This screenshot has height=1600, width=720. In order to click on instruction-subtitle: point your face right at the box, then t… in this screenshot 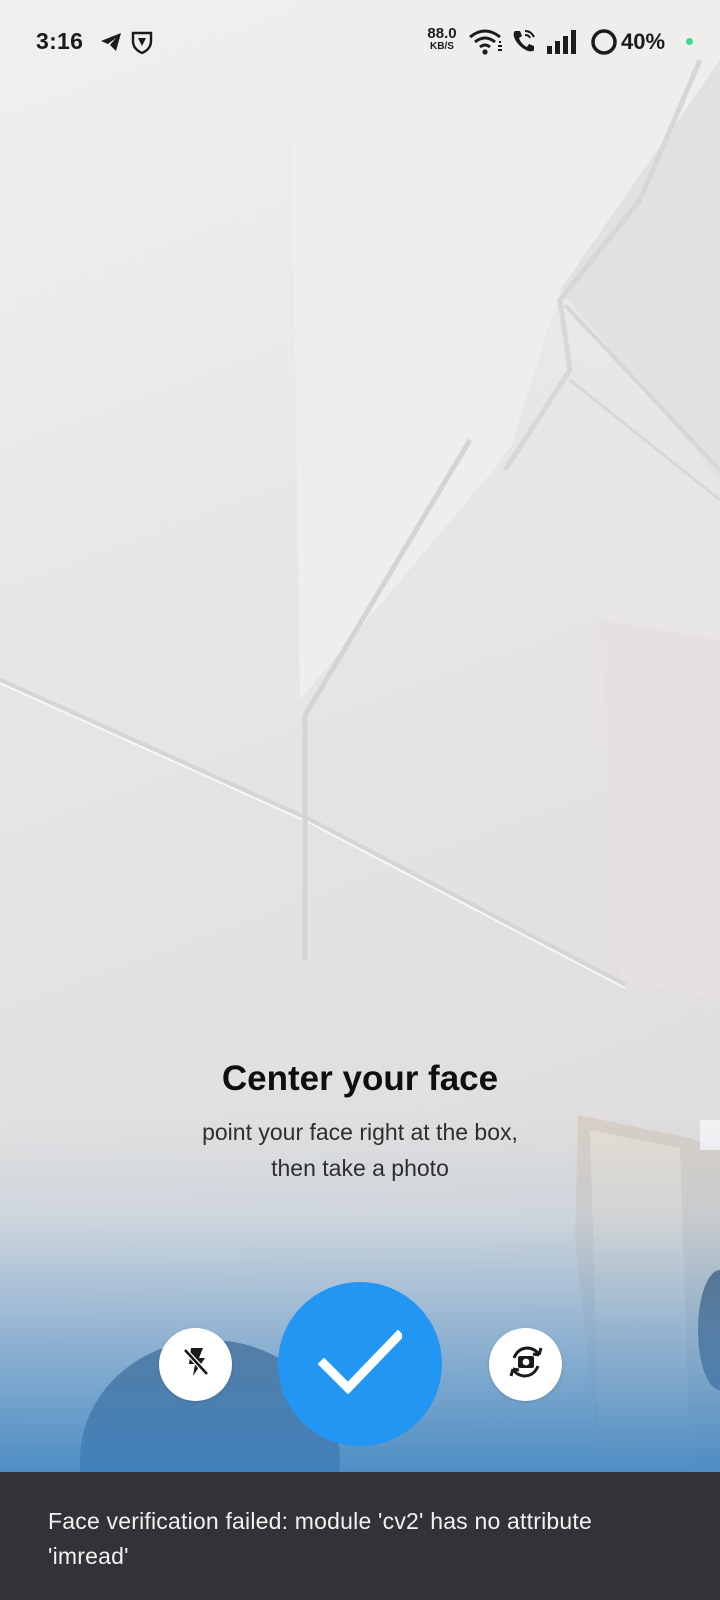, I will do `click(360, 1150)`.